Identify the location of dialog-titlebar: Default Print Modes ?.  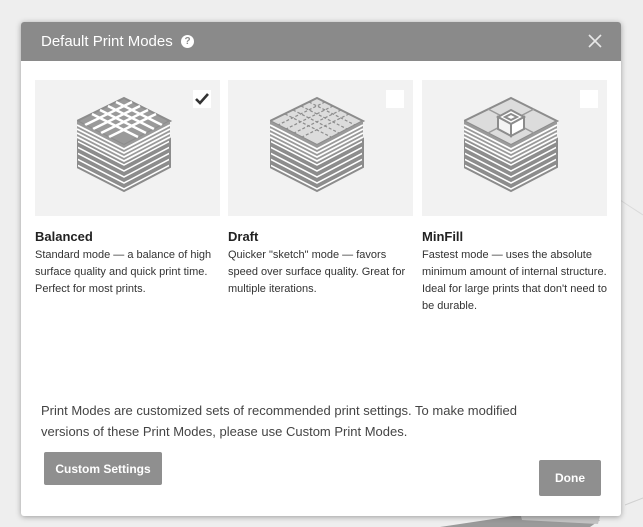
(321, 41).